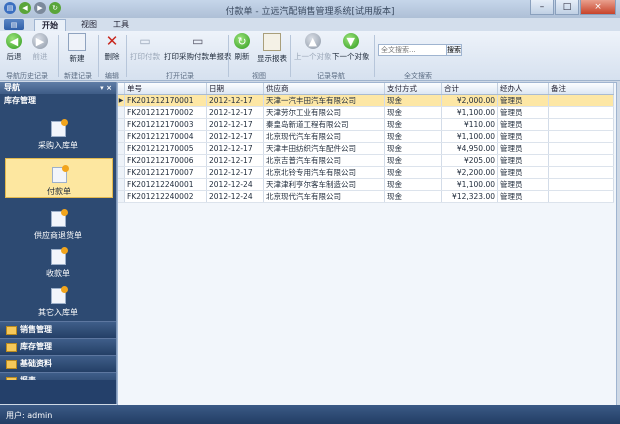 The height and width of the screenshot is (424, 620). Describe the element at coordinates (165, 148) in the screenshot. I see `table-cell: FK201212170005` at that location.